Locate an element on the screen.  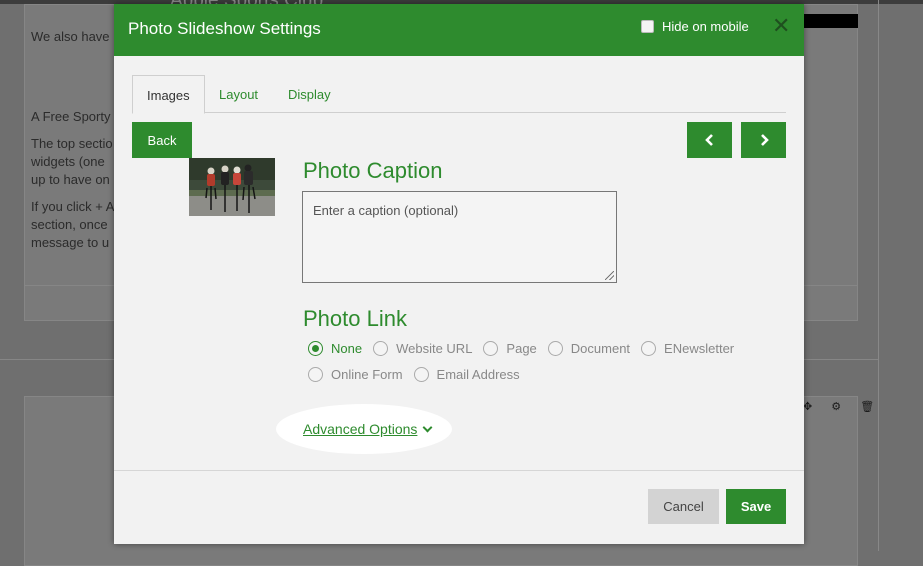
background-text-line: The top sectio is located at coordinates (72, 143).